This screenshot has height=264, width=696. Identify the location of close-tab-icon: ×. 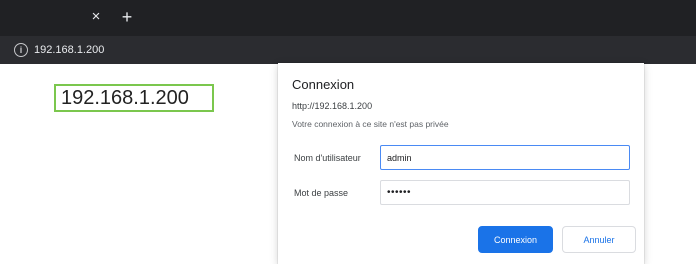
(96, 17).